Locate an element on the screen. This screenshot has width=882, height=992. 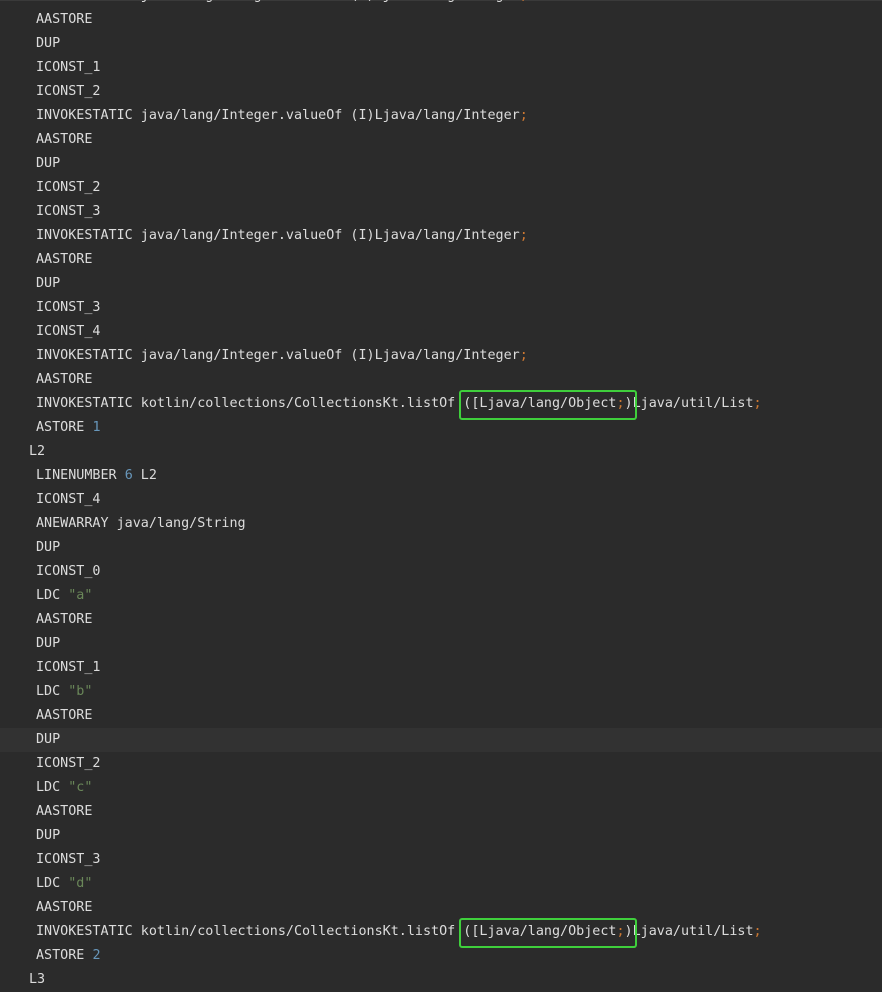
code-token: 2 is located at coordinates (96, 955).